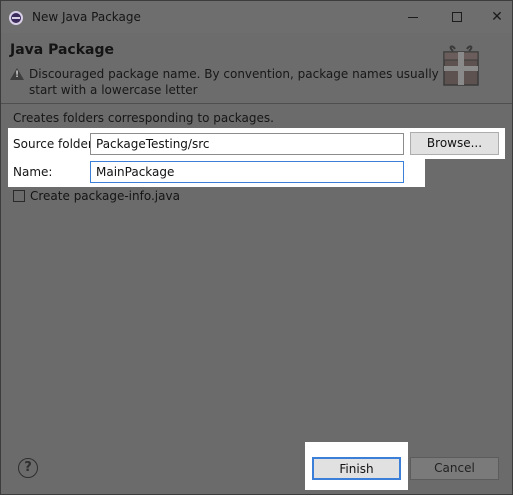 Image resolution: width=513 pixels, height=495 pixels. Describe the element at coordinates (256, 17) in the screenshot. I see `title-bar: New Java Package ✕` at that location.